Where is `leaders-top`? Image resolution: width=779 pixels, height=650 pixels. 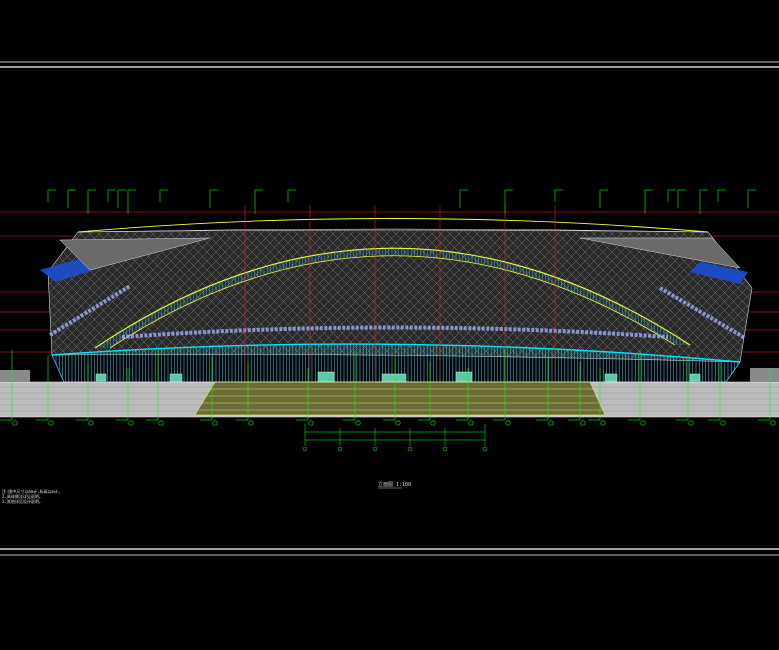 leaders-top is located at coordinates (401, 201).